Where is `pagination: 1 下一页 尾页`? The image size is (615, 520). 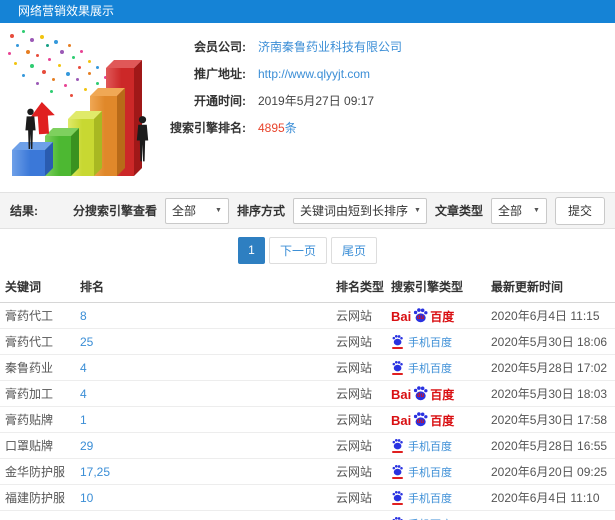 pagination: 1 下一页 尾页 is located at coordinates (307, 250).